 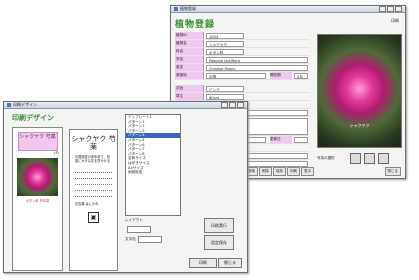 I want to click on field-label: 学名, so click(x=189, y=59).